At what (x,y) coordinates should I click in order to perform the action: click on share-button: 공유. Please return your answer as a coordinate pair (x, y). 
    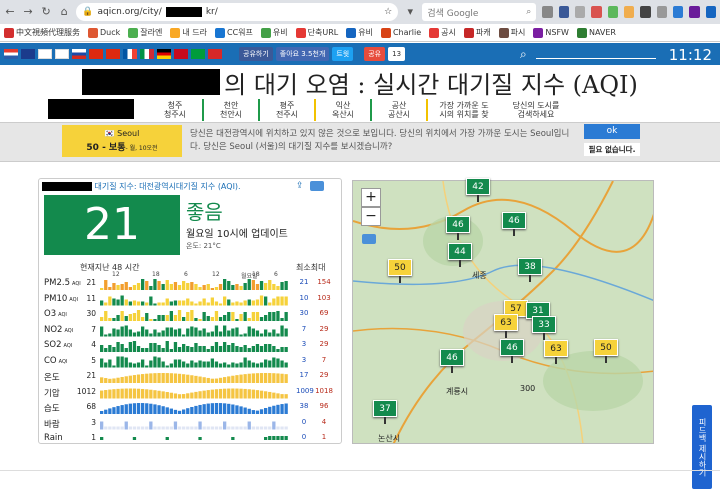
    Looking at the image, I should click on (375, 54).